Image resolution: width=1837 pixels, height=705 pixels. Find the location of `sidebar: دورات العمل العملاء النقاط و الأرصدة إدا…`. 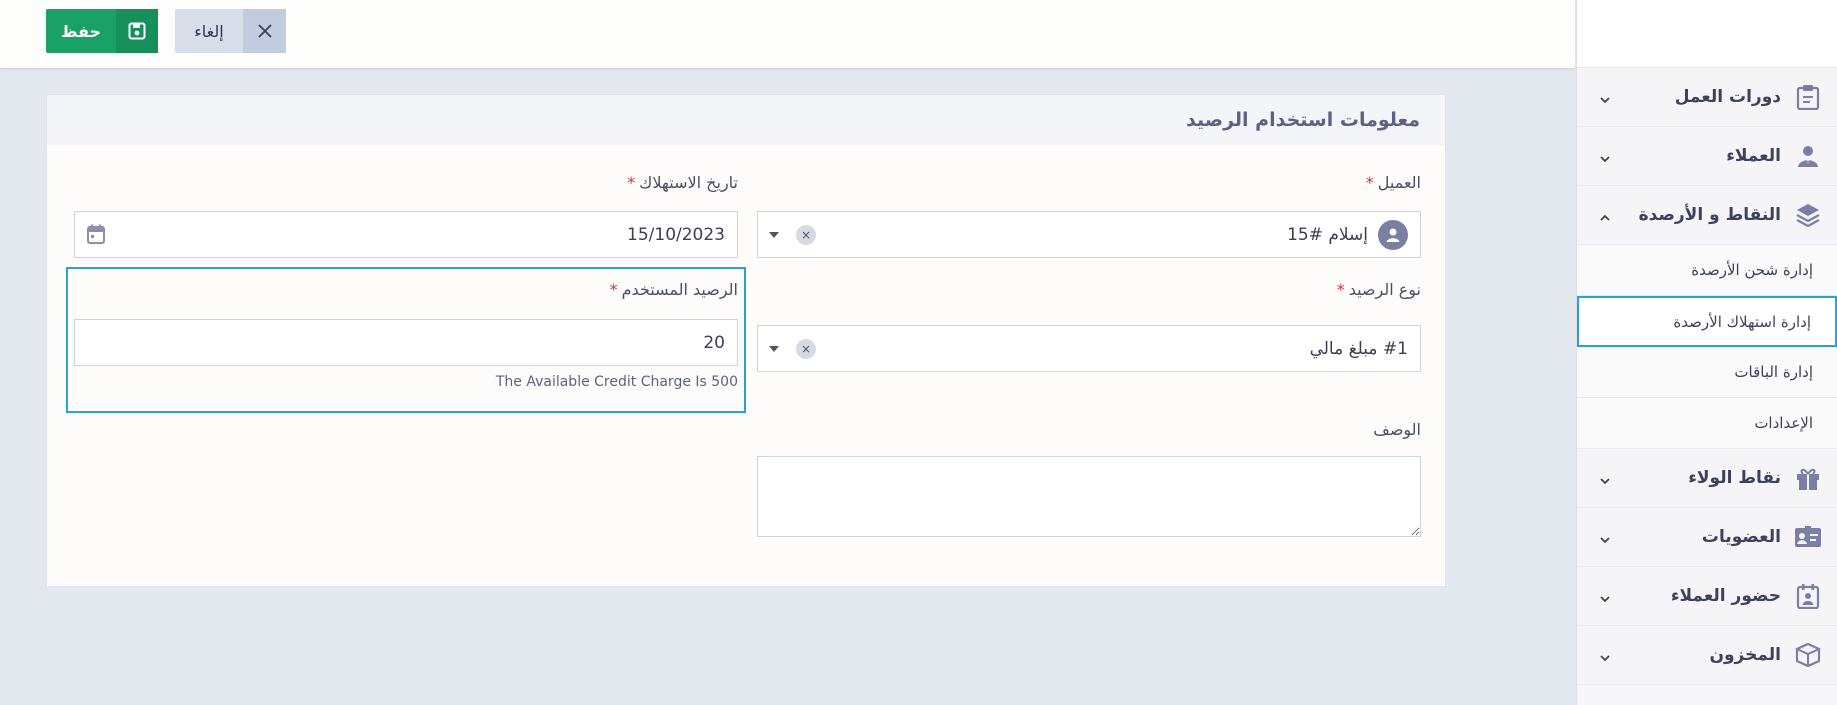

sidebar: دورات العمل العملاء النقاط و الأرصدة إدا… is located at coordinates (1706, 352).